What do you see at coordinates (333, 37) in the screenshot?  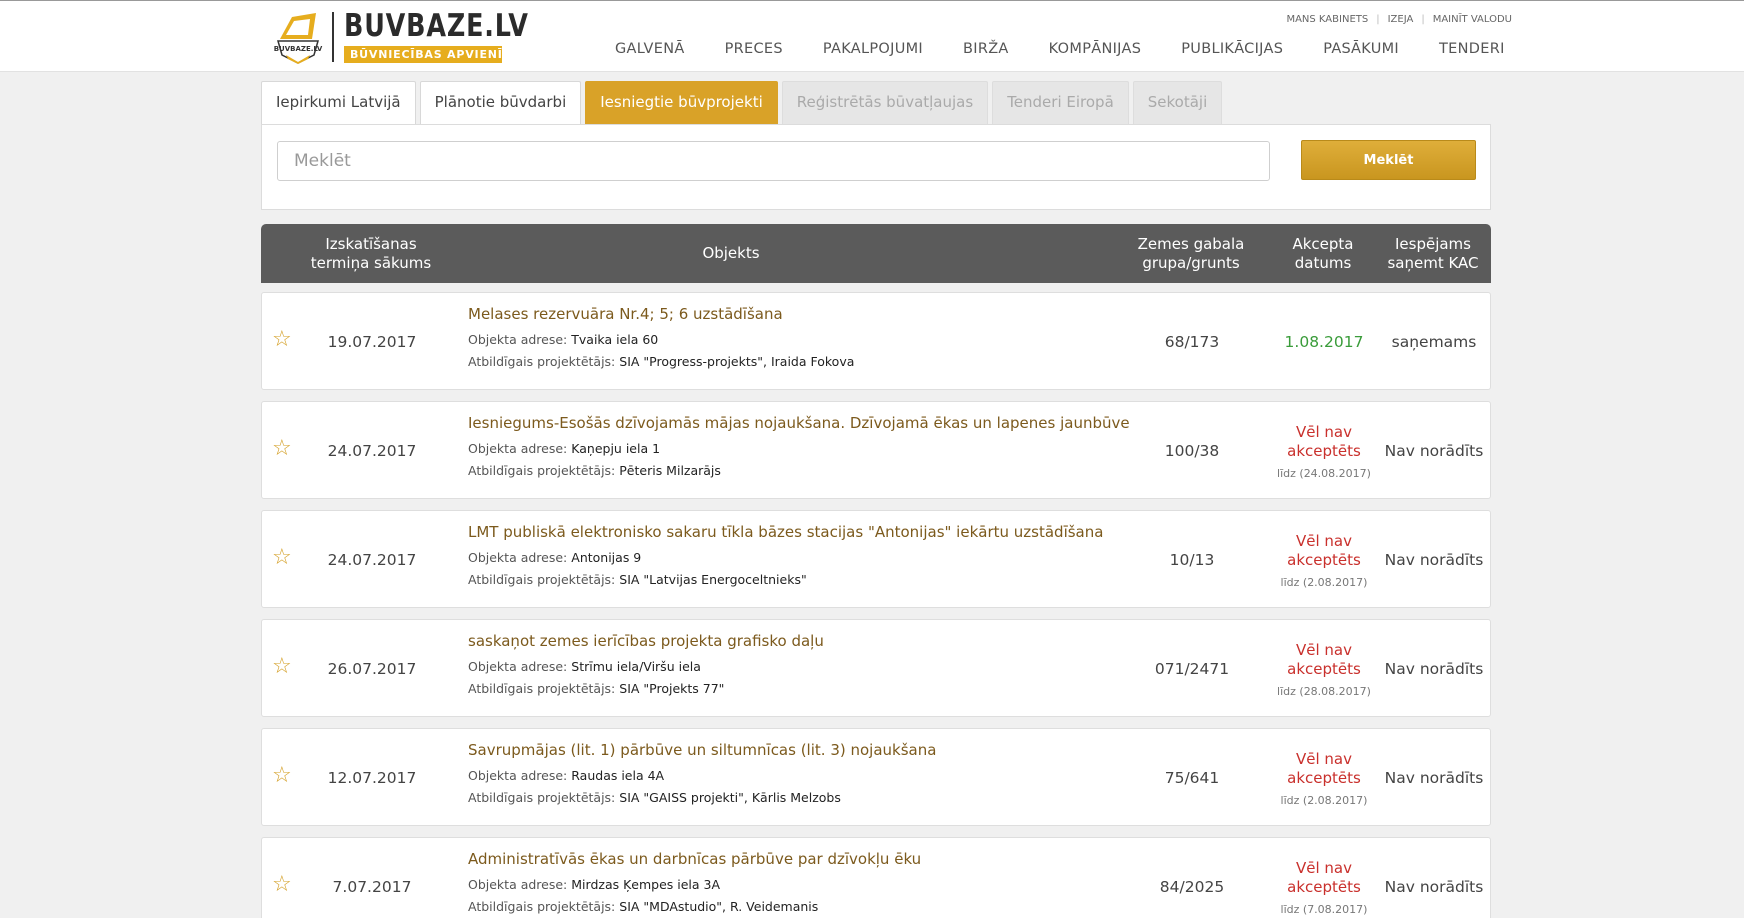 I see `logo-divider` at bounding box center [333, 37].